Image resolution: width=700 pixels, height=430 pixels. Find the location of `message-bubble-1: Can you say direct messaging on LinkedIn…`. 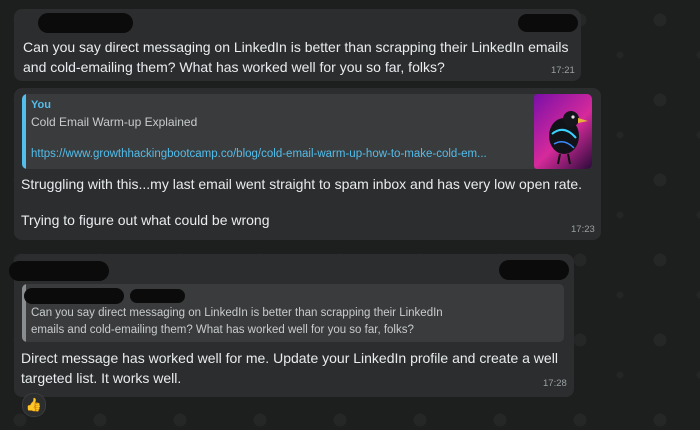

message-bubble-1: Can you say direct messaging on LinkedIn… is located at coordinates (297, 45).